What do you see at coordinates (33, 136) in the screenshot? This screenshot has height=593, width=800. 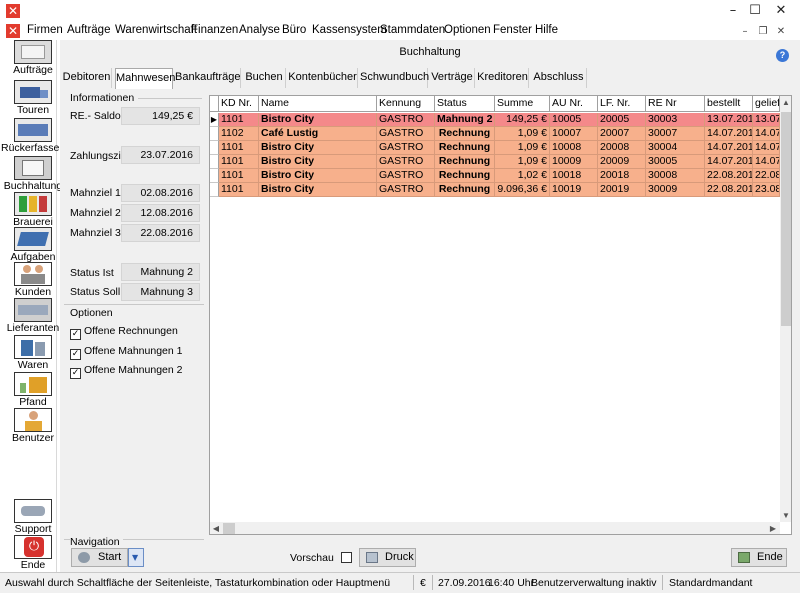 I see `sidebar-item-rueckerfassen: Rückerfassen` at bounding box center [33, 136].